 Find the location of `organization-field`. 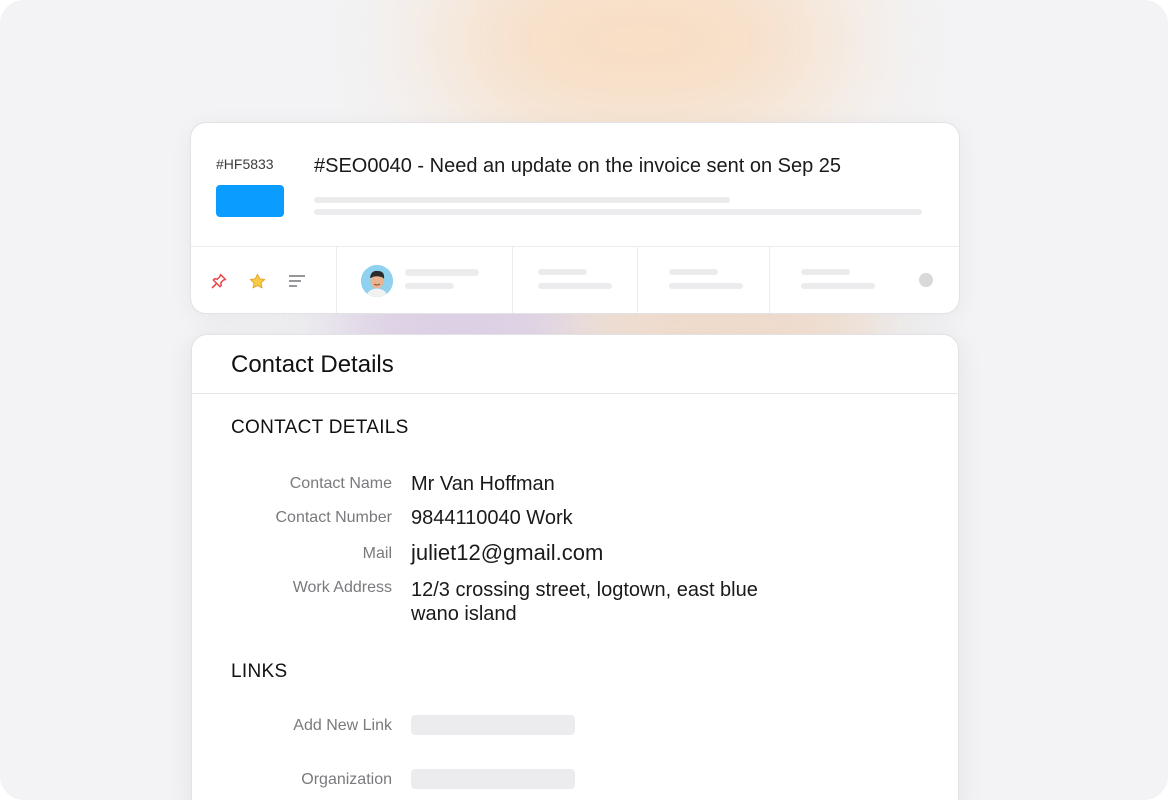

organization-field is located at coordinates (493, 779).